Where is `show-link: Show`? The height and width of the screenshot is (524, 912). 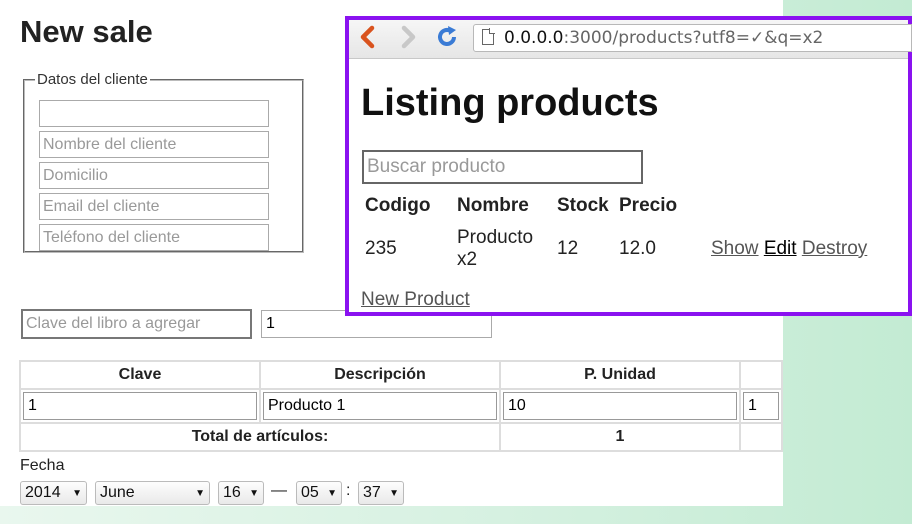
show-link: Show is located at coordinates (735, 248).